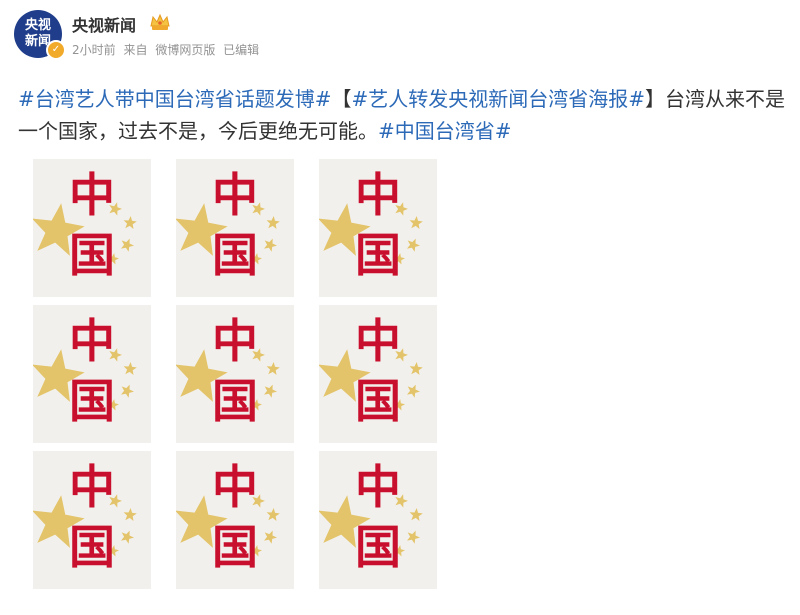  Describe the element at coordinates (175, 99) in the screenshot. I see `hashtag-link: #台湾艺人带中国台湾省话题发博#` at that location.